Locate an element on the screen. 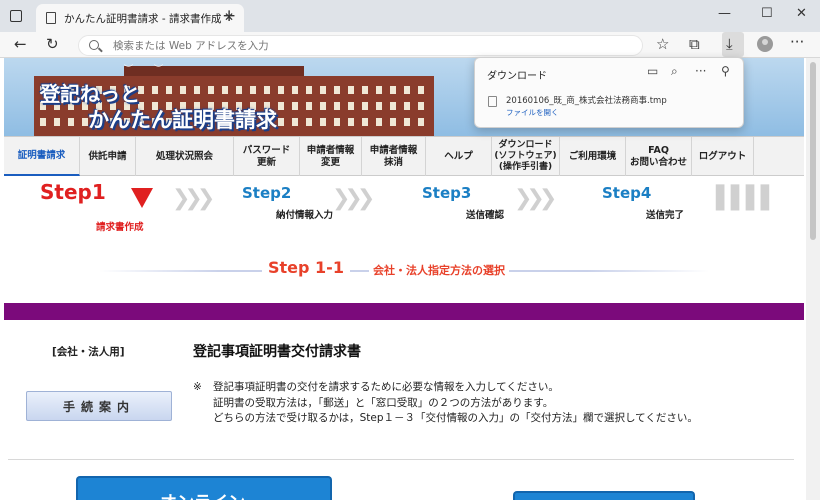 Image resolution: width=820 pixels, height=500 pixels. procedure-guide-button: 手続案内 is located at coordinates (99, 406).